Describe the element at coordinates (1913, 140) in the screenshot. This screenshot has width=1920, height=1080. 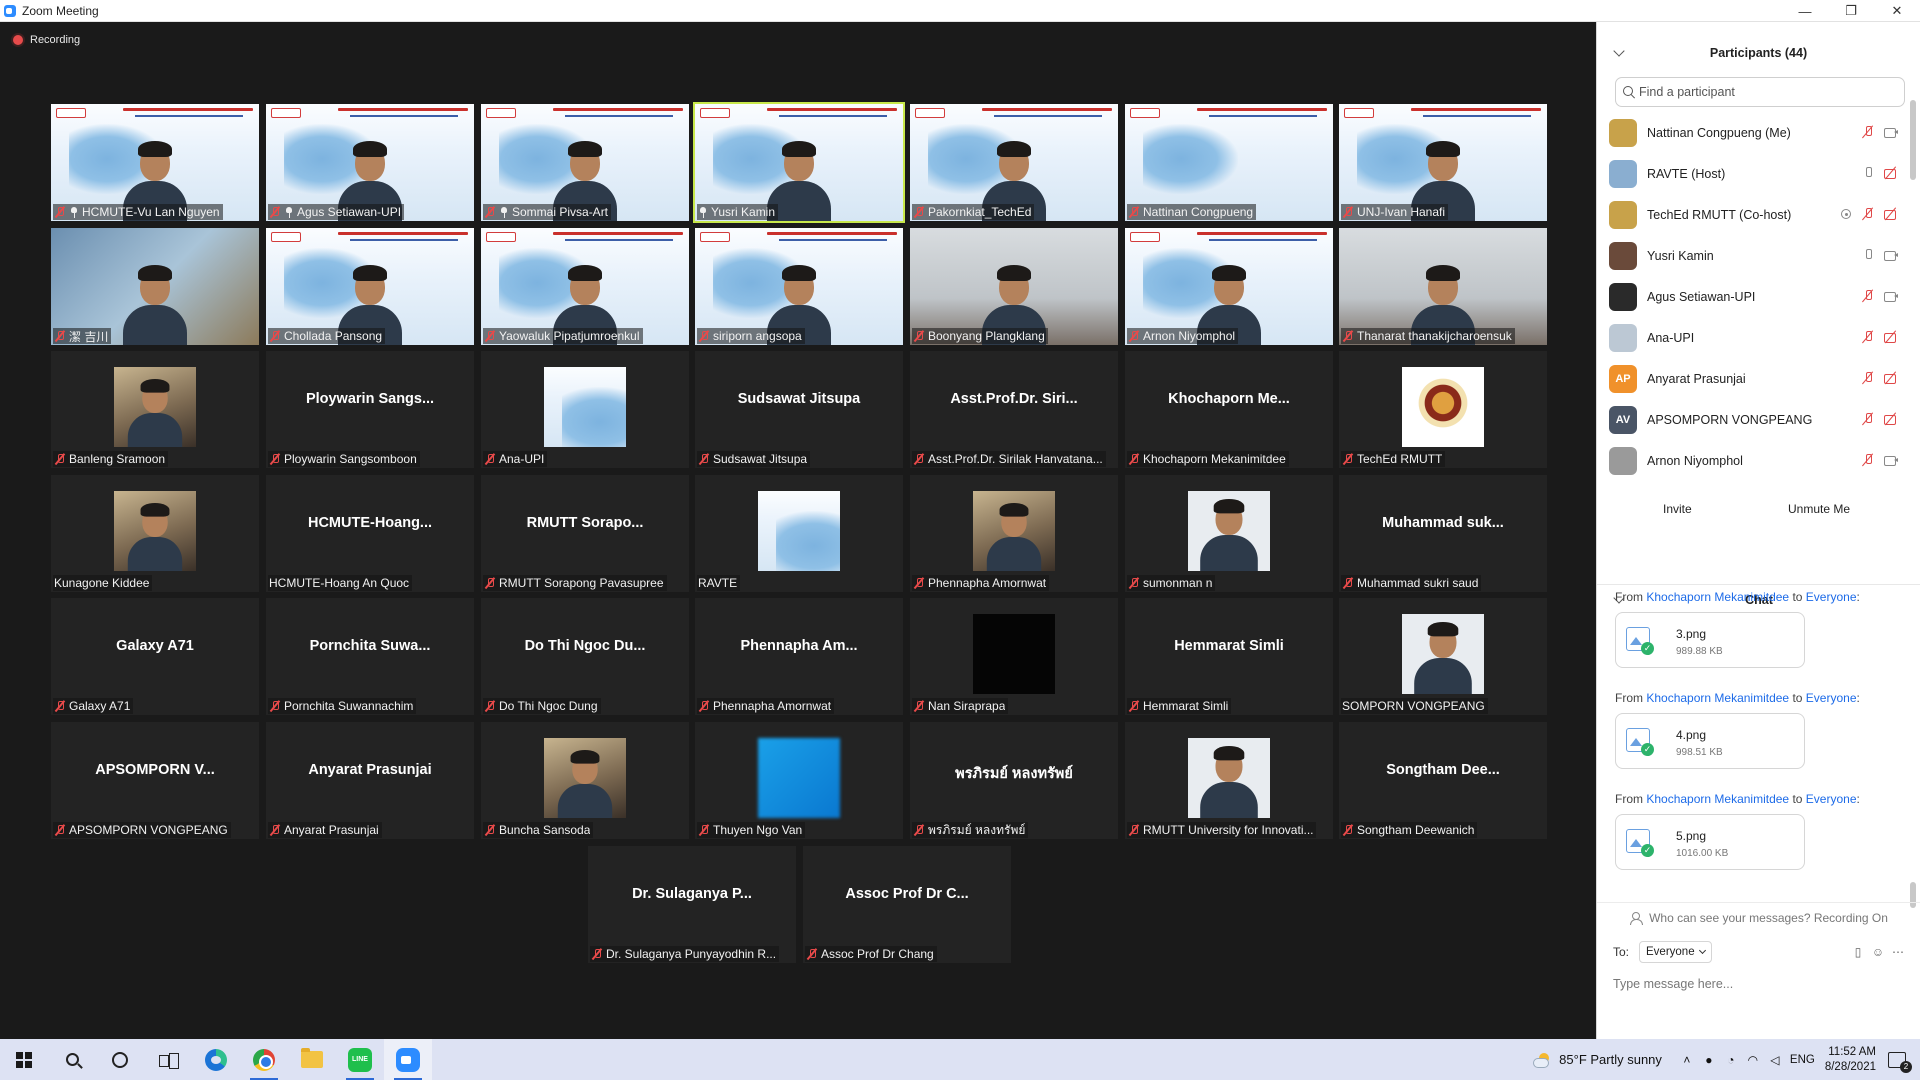
I see `participants-scroll-thumb` at that location.